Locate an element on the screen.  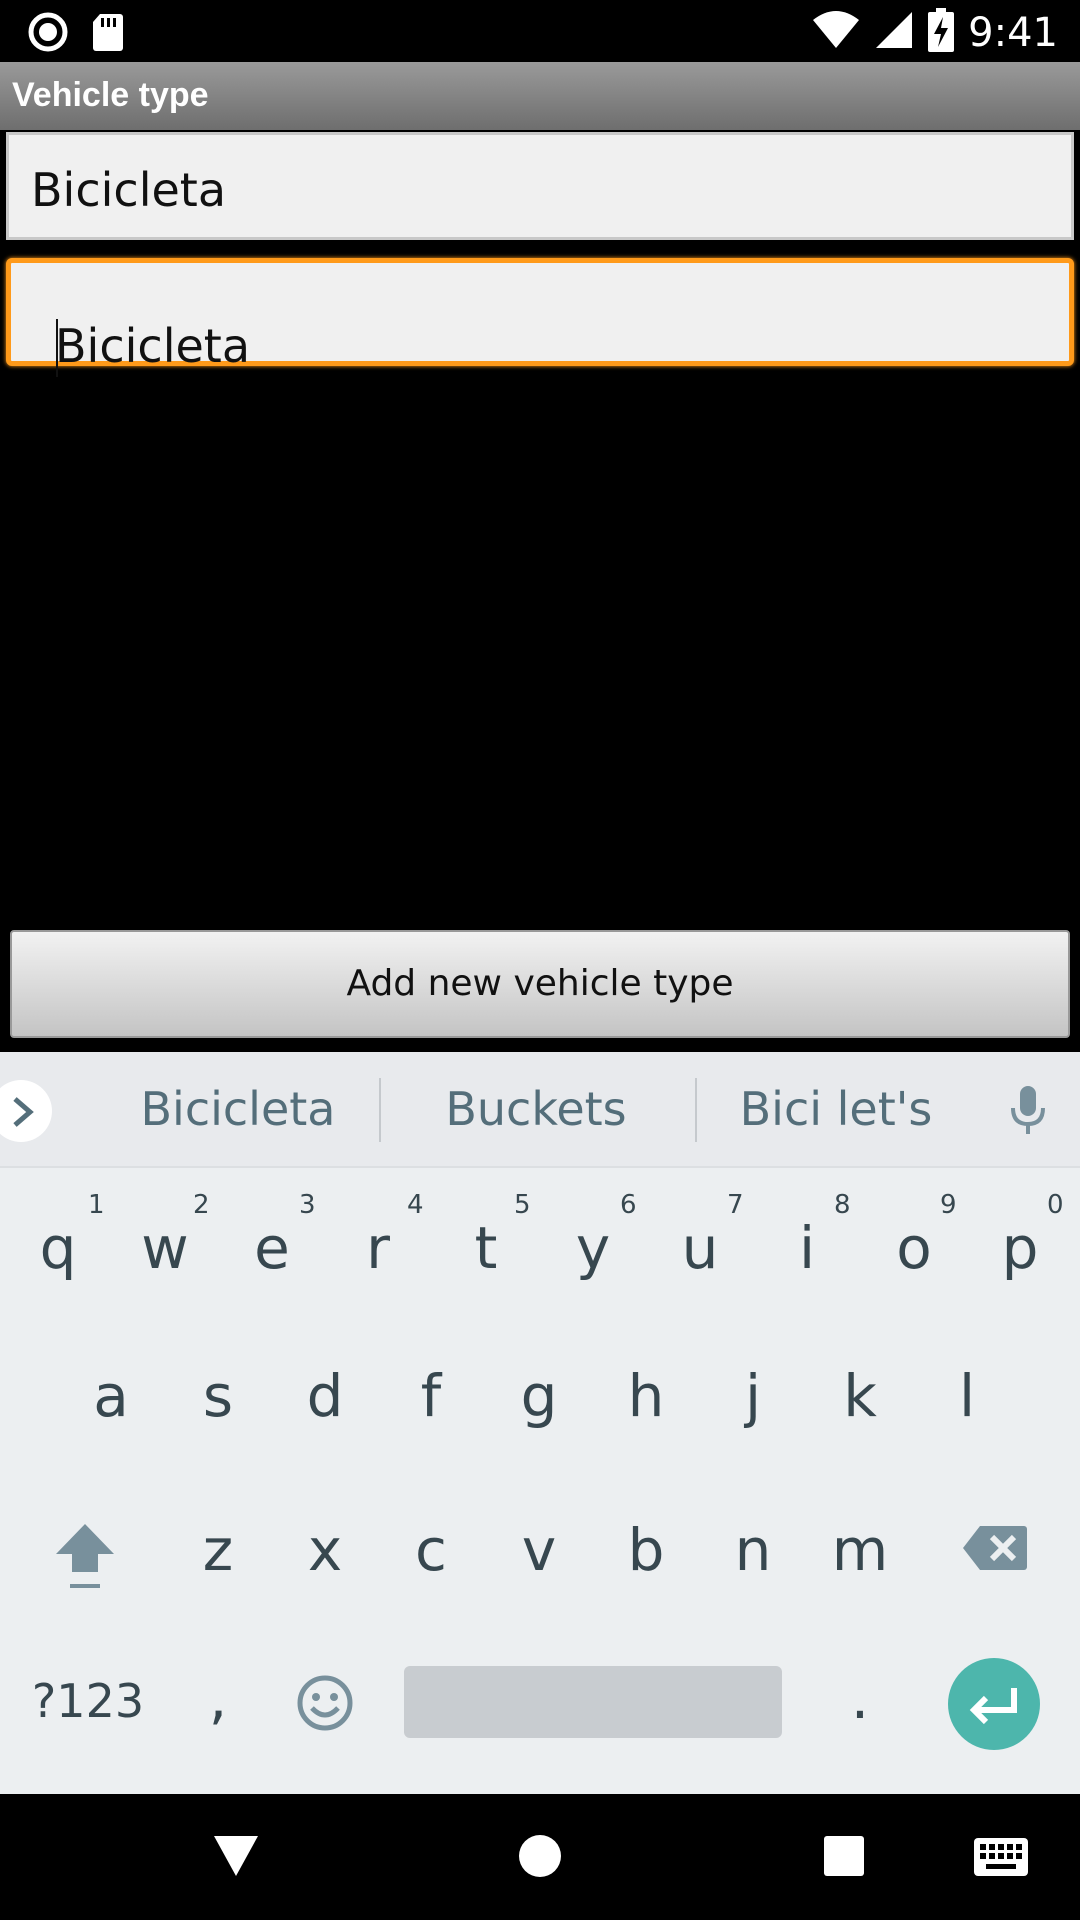
clock: 9:41 is located at coordinates (1013, 32).